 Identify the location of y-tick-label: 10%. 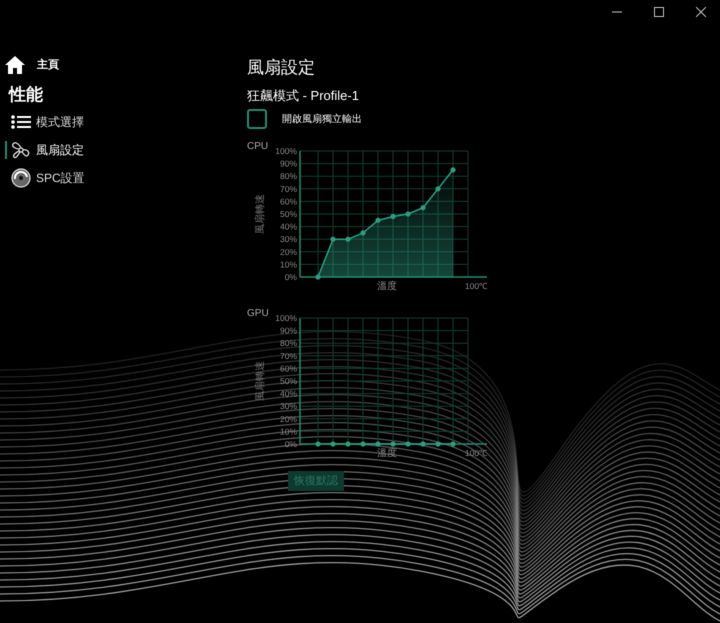
(288, 264).